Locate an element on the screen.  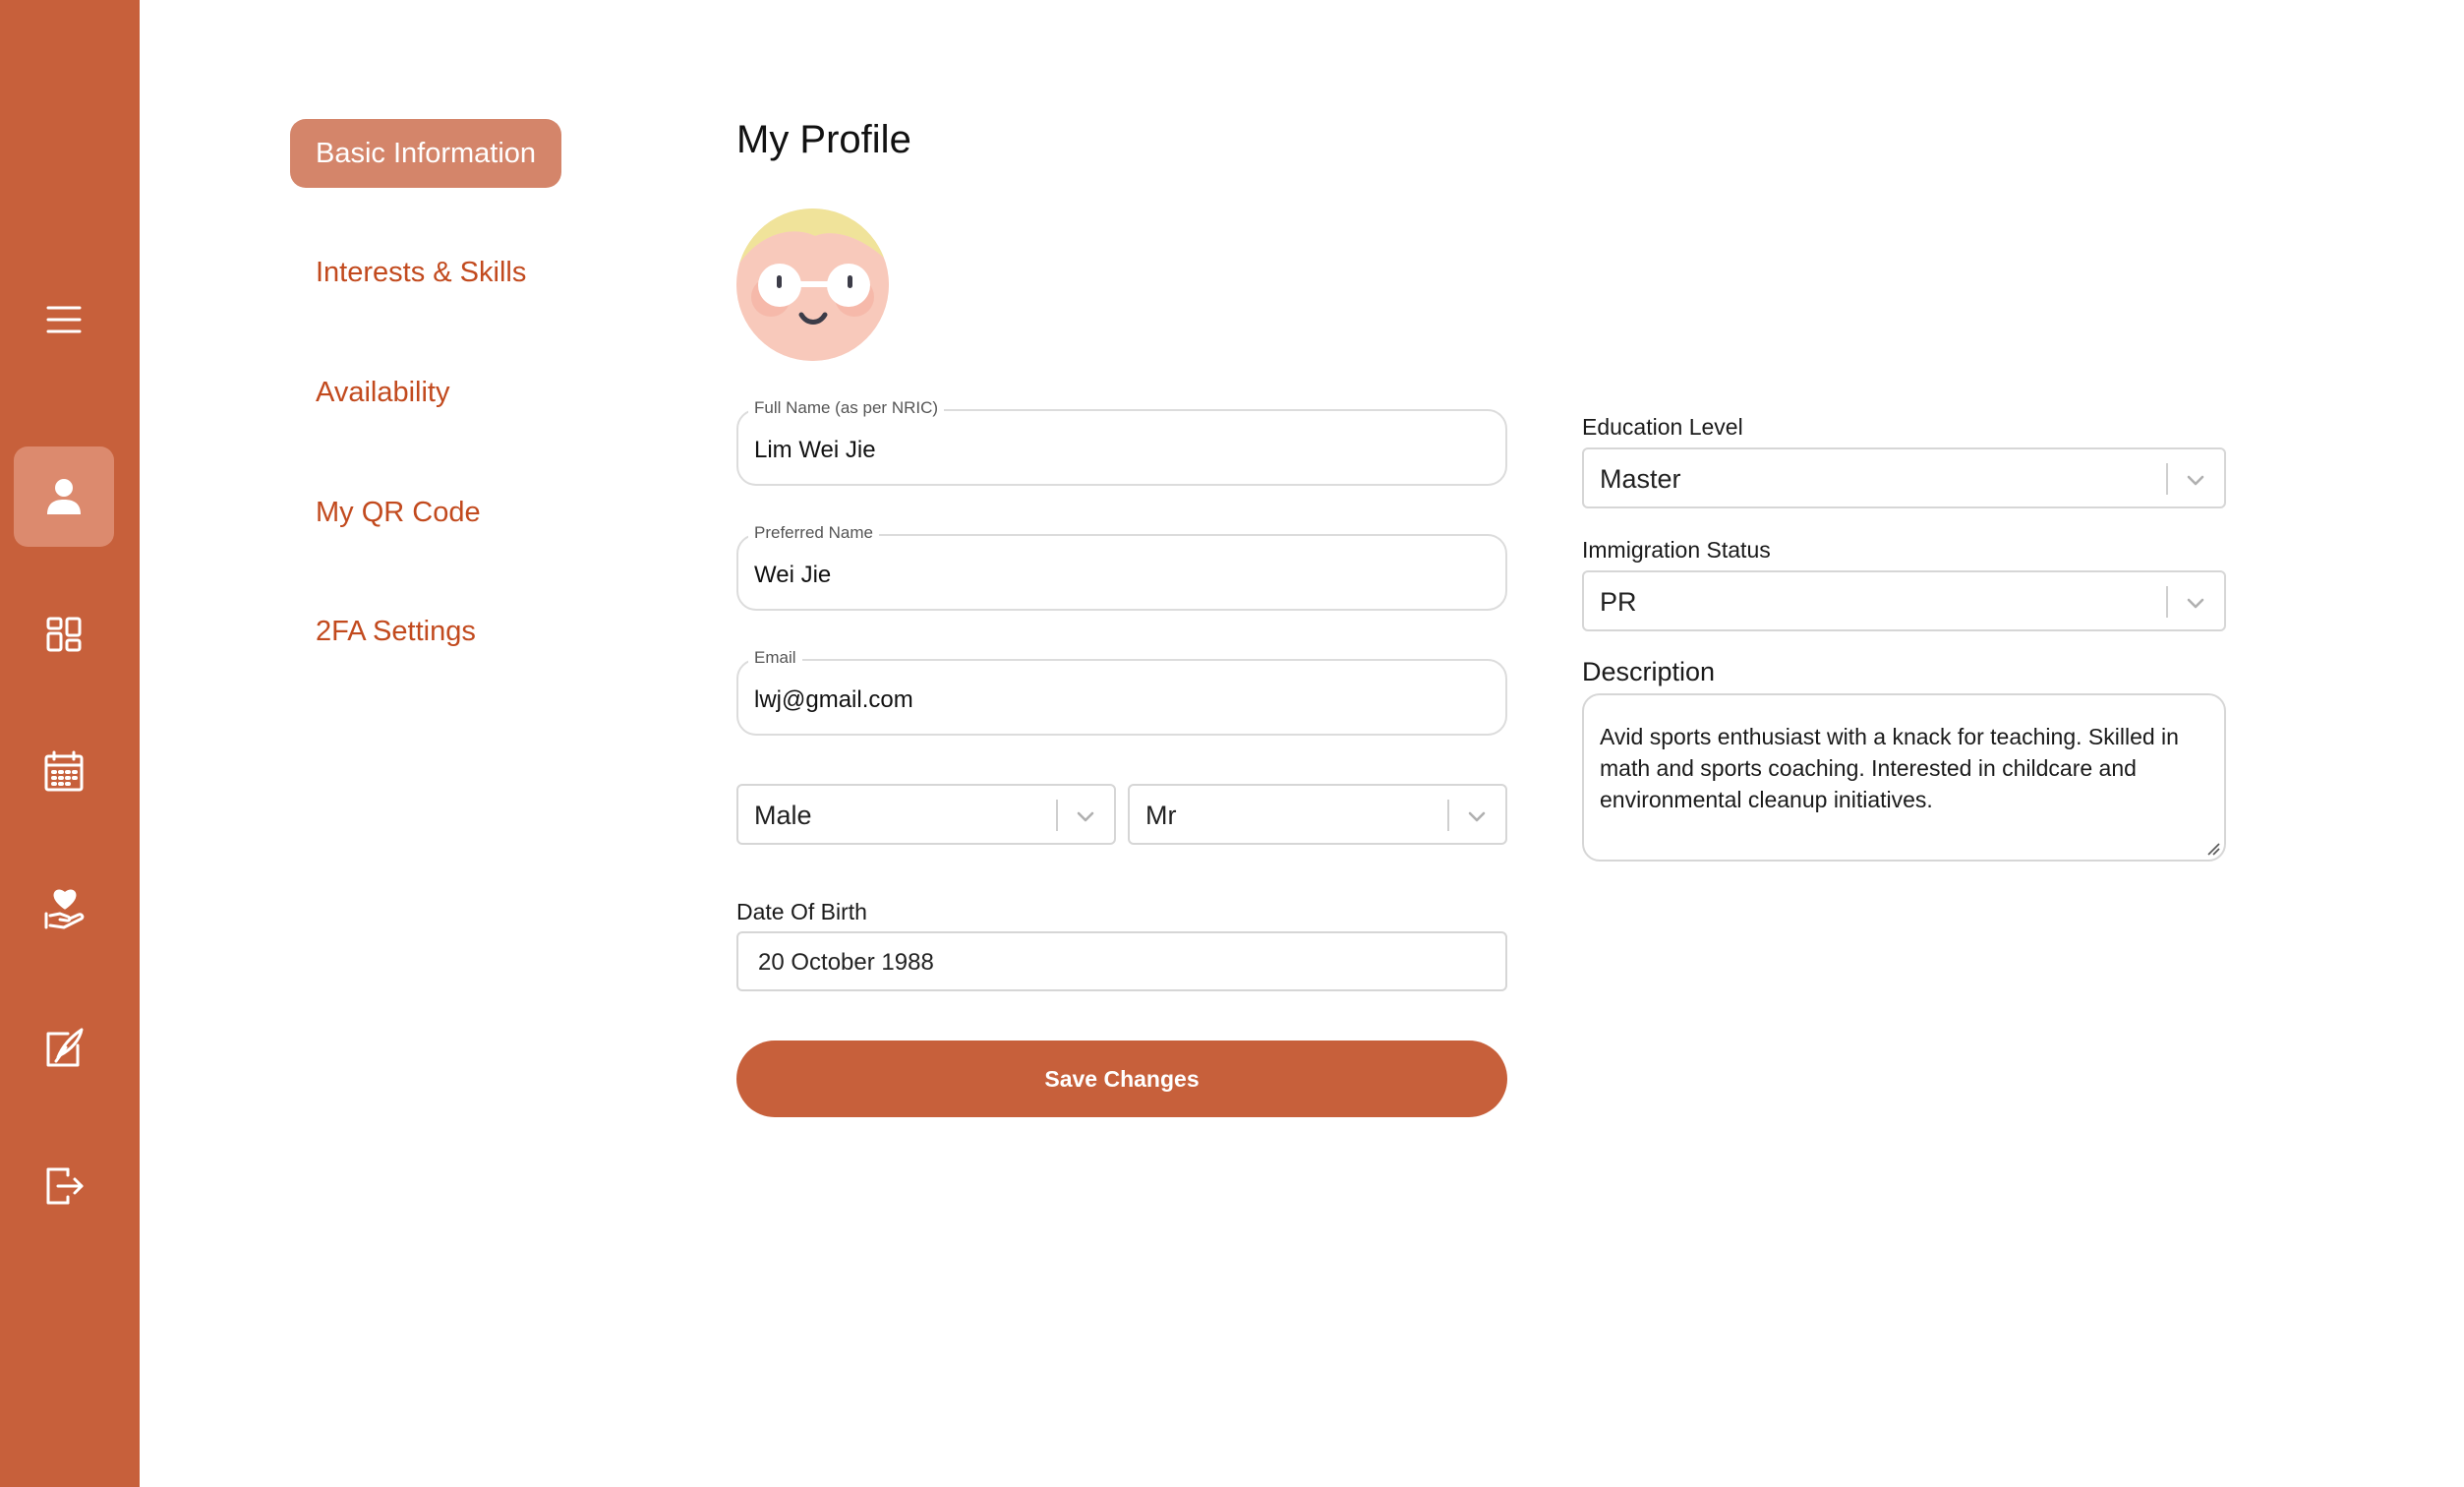
avatar is located at coordinates (812, 284).